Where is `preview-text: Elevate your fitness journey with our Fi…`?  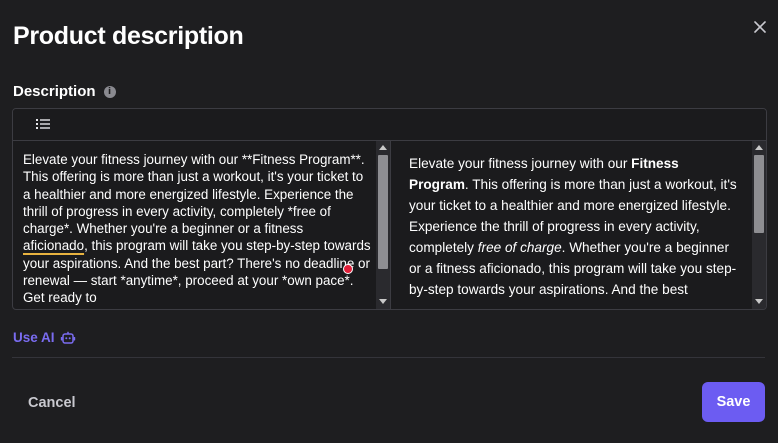 preview-text: Elevate your fitness journey with our Fi… is located at coordinates (574, 226).